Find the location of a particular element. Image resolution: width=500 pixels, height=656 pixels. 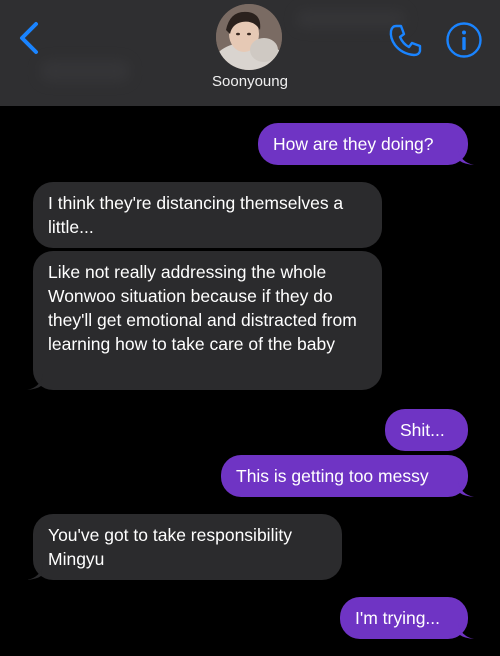

message-text: How are they doing? is located at coordinates (353, 144).